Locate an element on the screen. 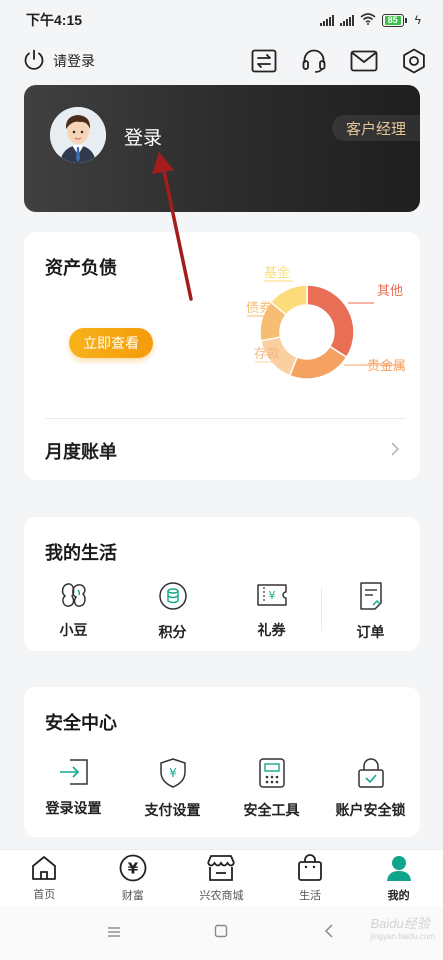 Image resolution: width=443 pixels, height=960 pixels. donut-label: 基金 is located at coordinates (277, 272).